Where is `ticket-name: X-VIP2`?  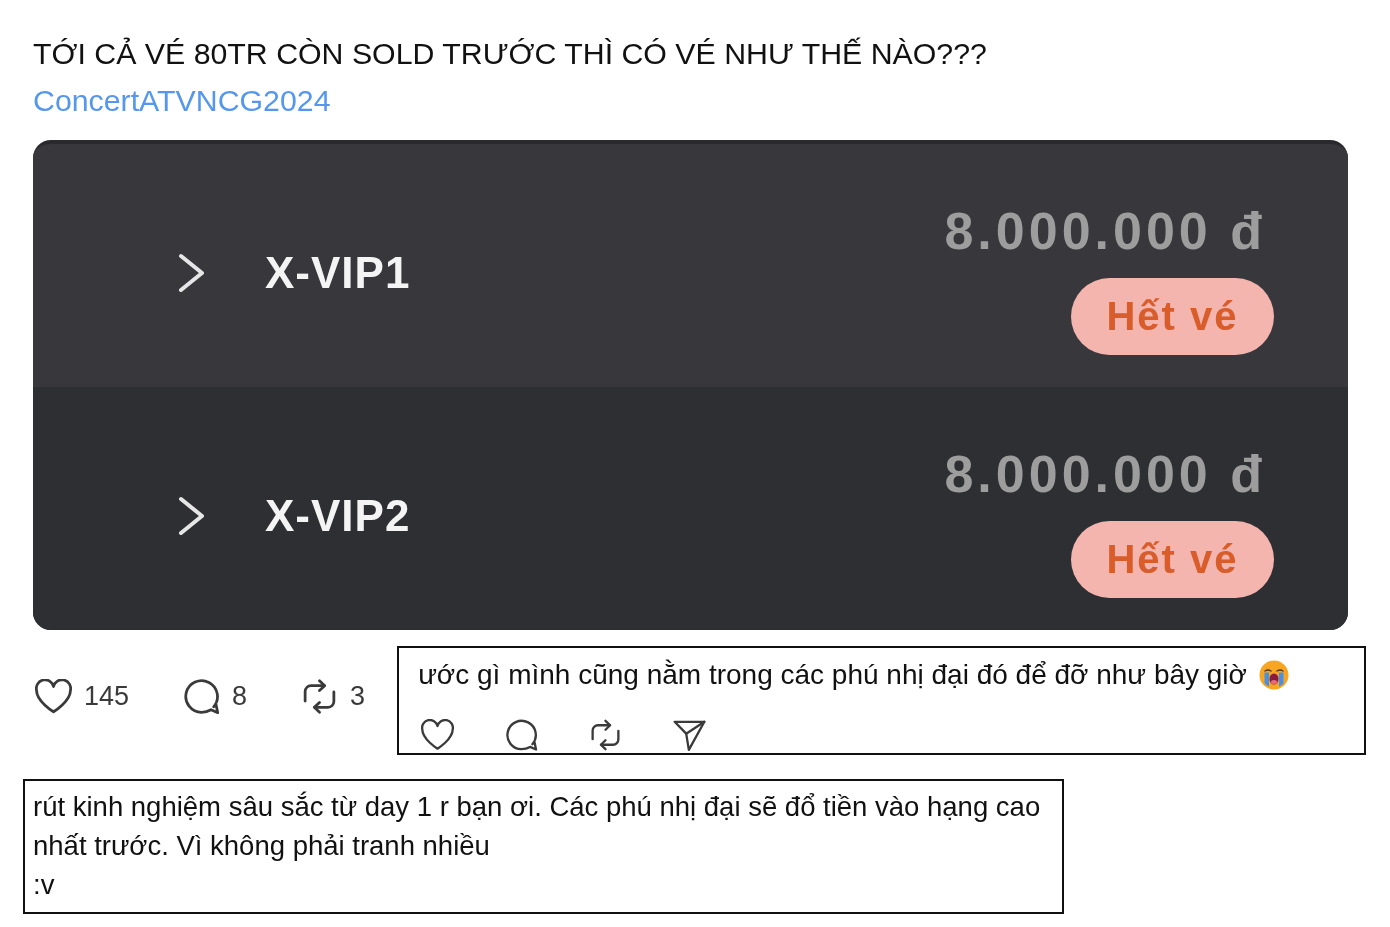 ticket-name: X-VIP2 is located at coordinates (338, 515).